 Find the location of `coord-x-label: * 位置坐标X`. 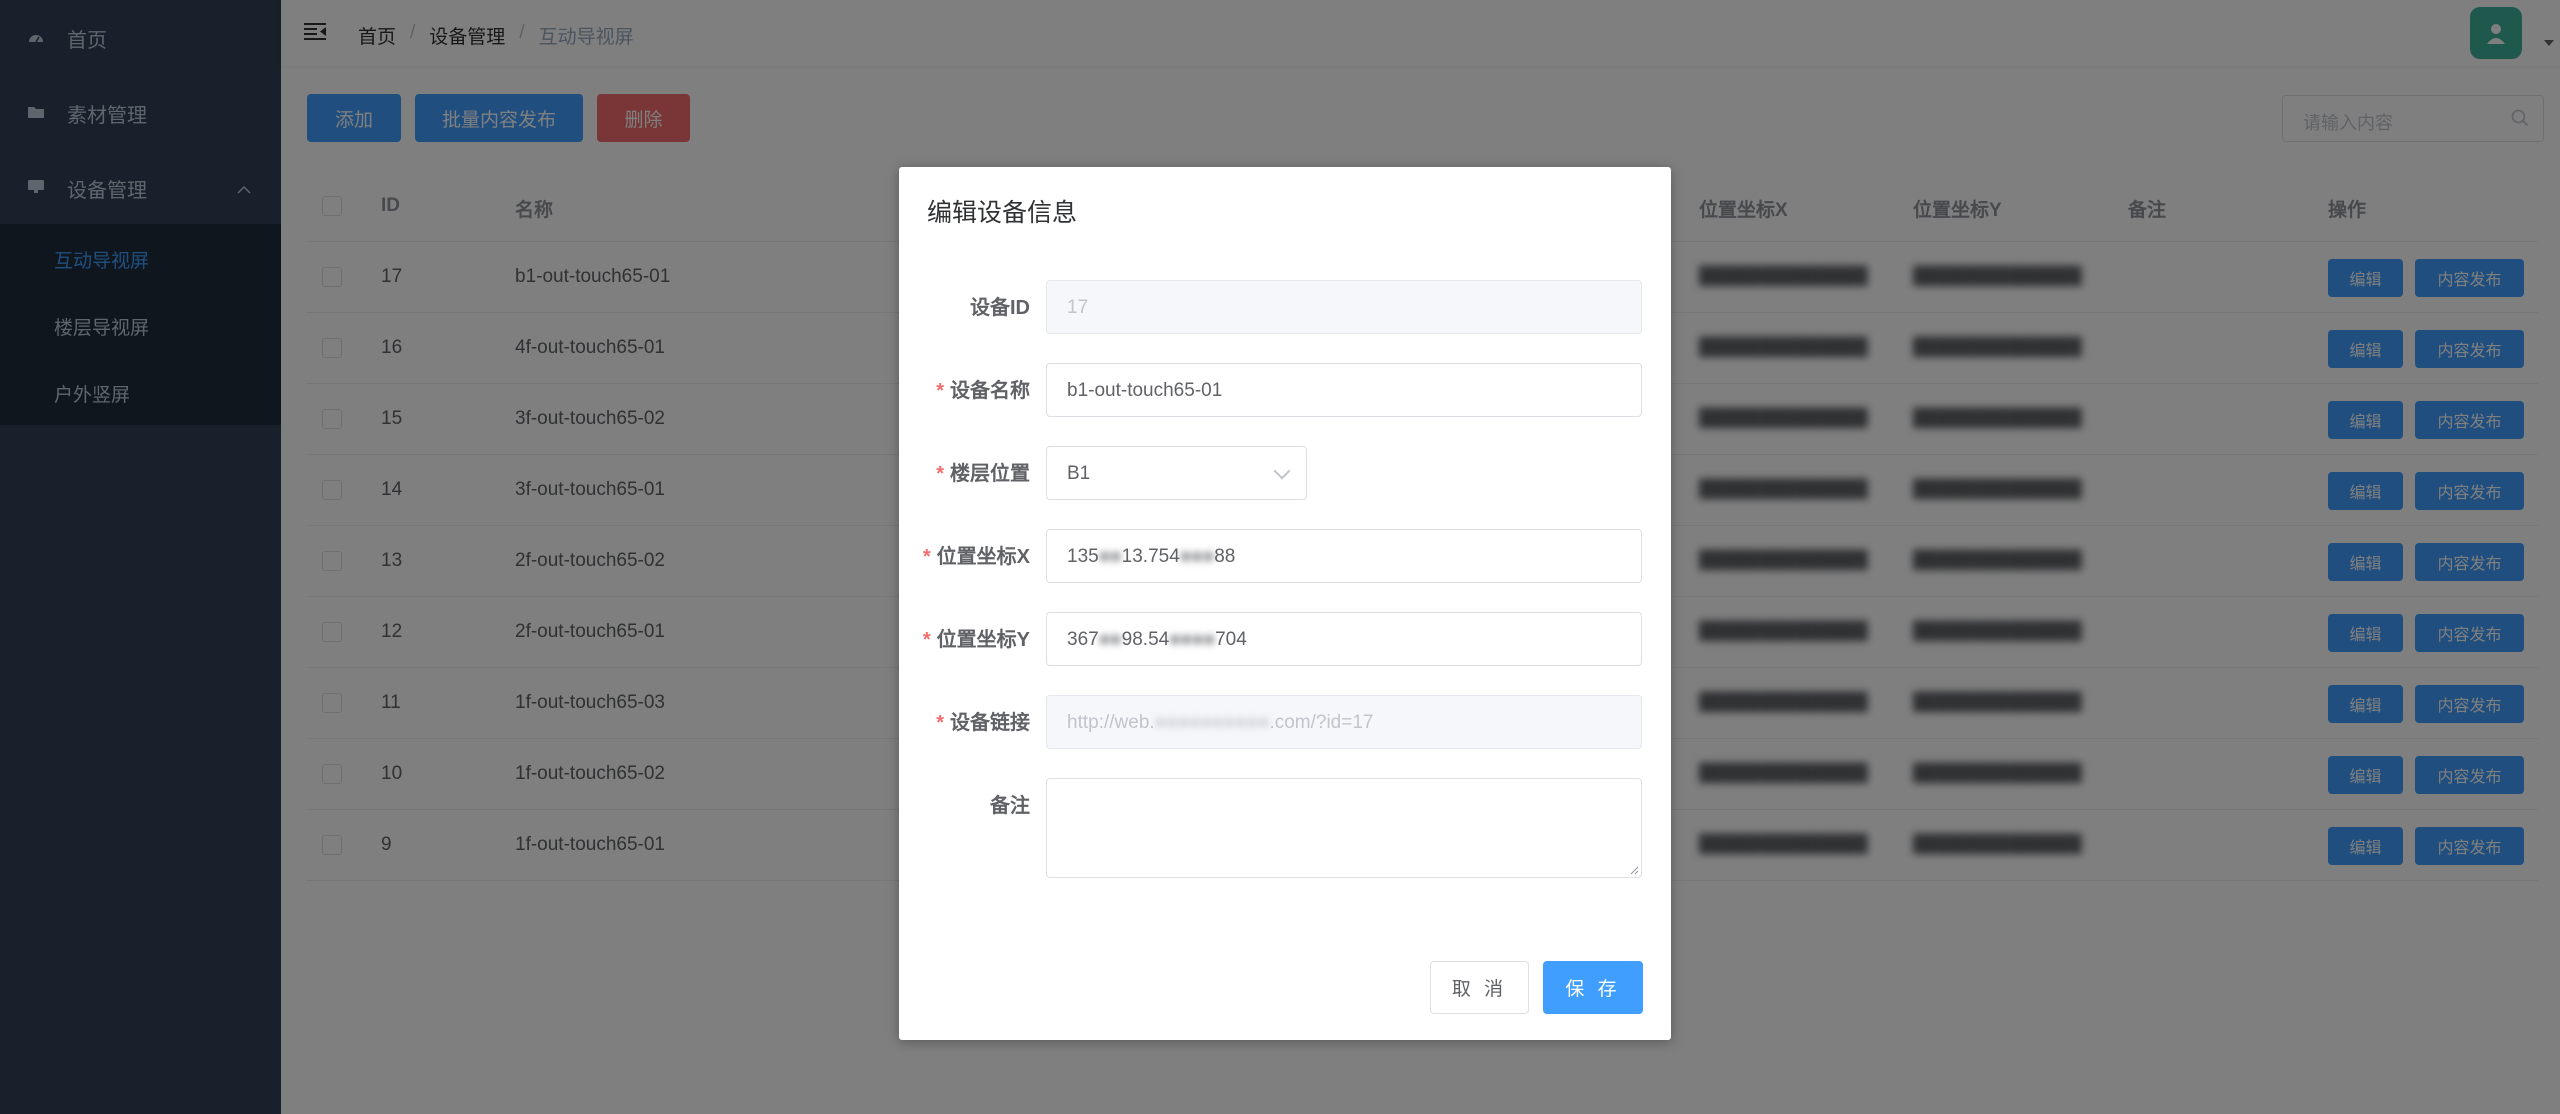

coord-x-label: * 位置坐标X is located at coordinates (976, 557).